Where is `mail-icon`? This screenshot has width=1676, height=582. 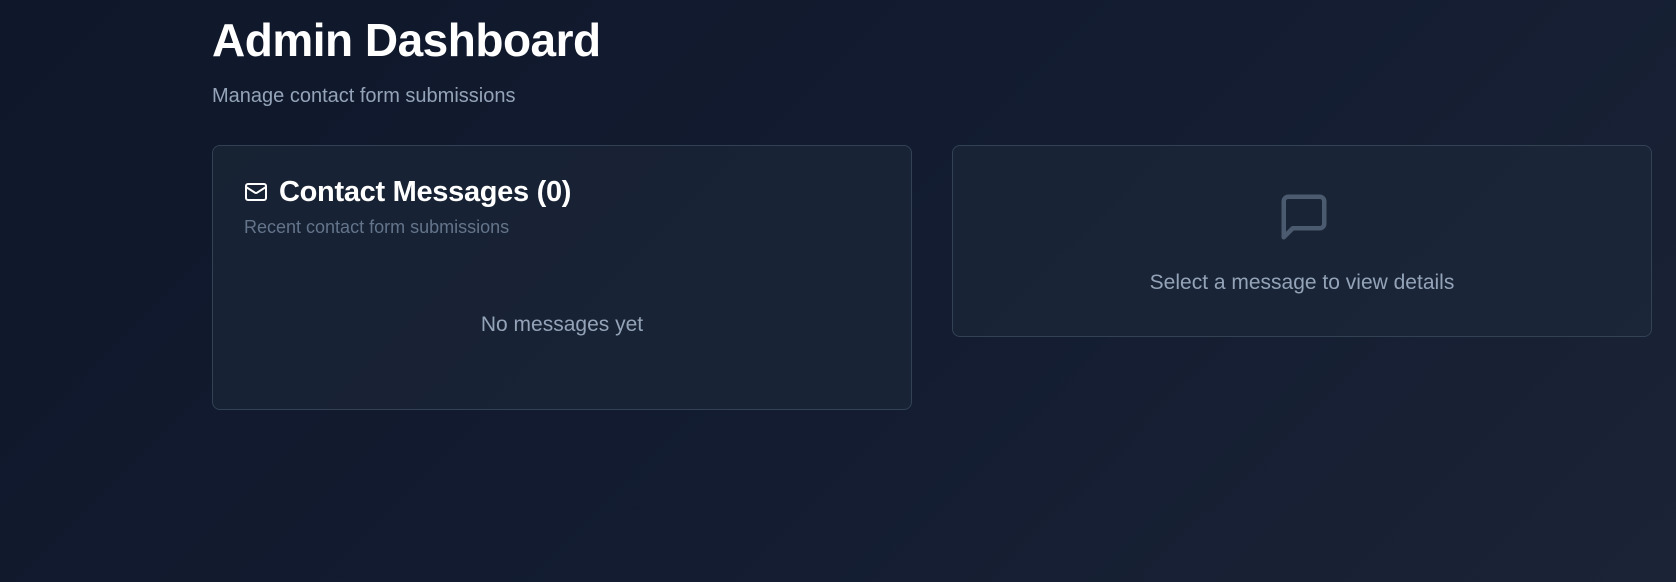
mail-icon is located at coordinates (256, 192).